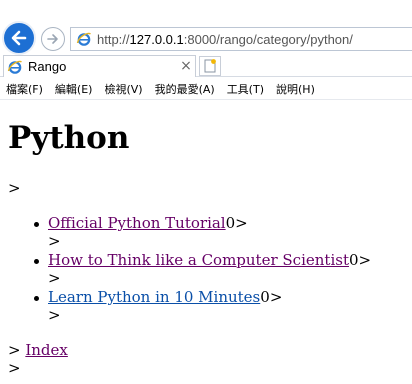 The image size is (412, 384). I want to click on menu-favorites: 我的最愛(A), so click(185, 89).